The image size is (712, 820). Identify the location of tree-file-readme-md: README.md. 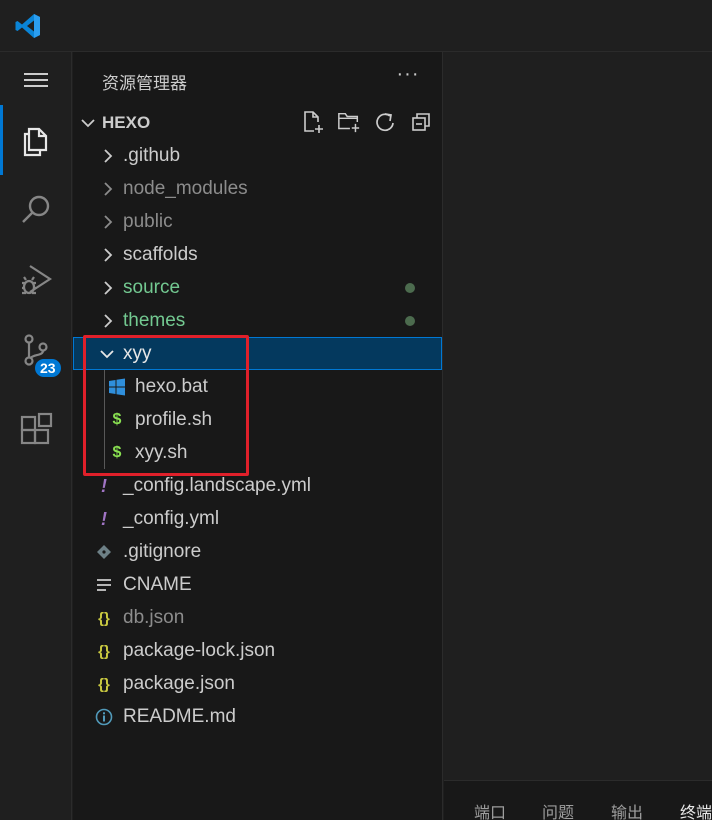
(257, 716).